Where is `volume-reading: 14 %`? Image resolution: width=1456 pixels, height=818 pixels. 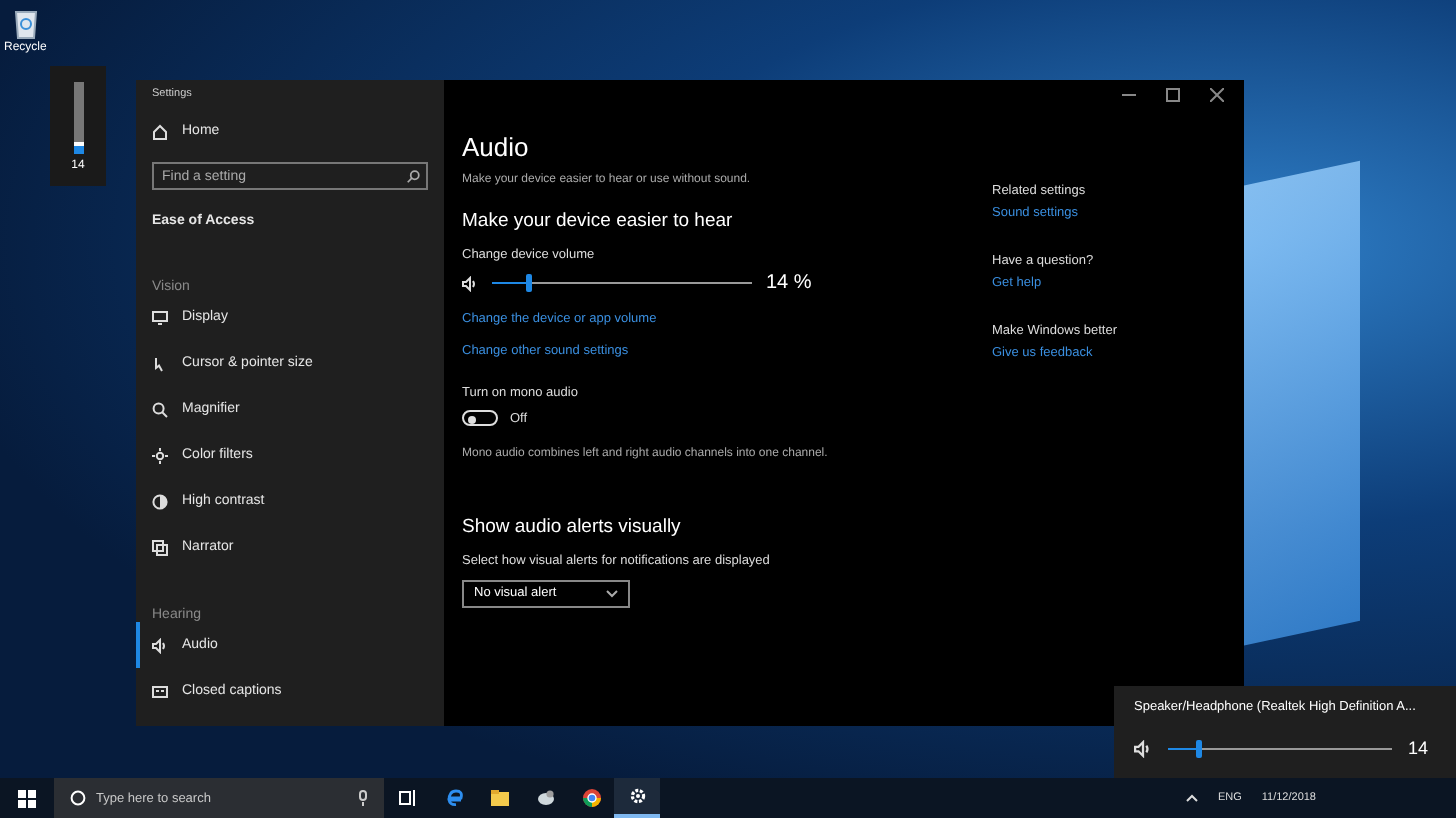 volume-reading: 14 % is located at coordinates (789, 283).